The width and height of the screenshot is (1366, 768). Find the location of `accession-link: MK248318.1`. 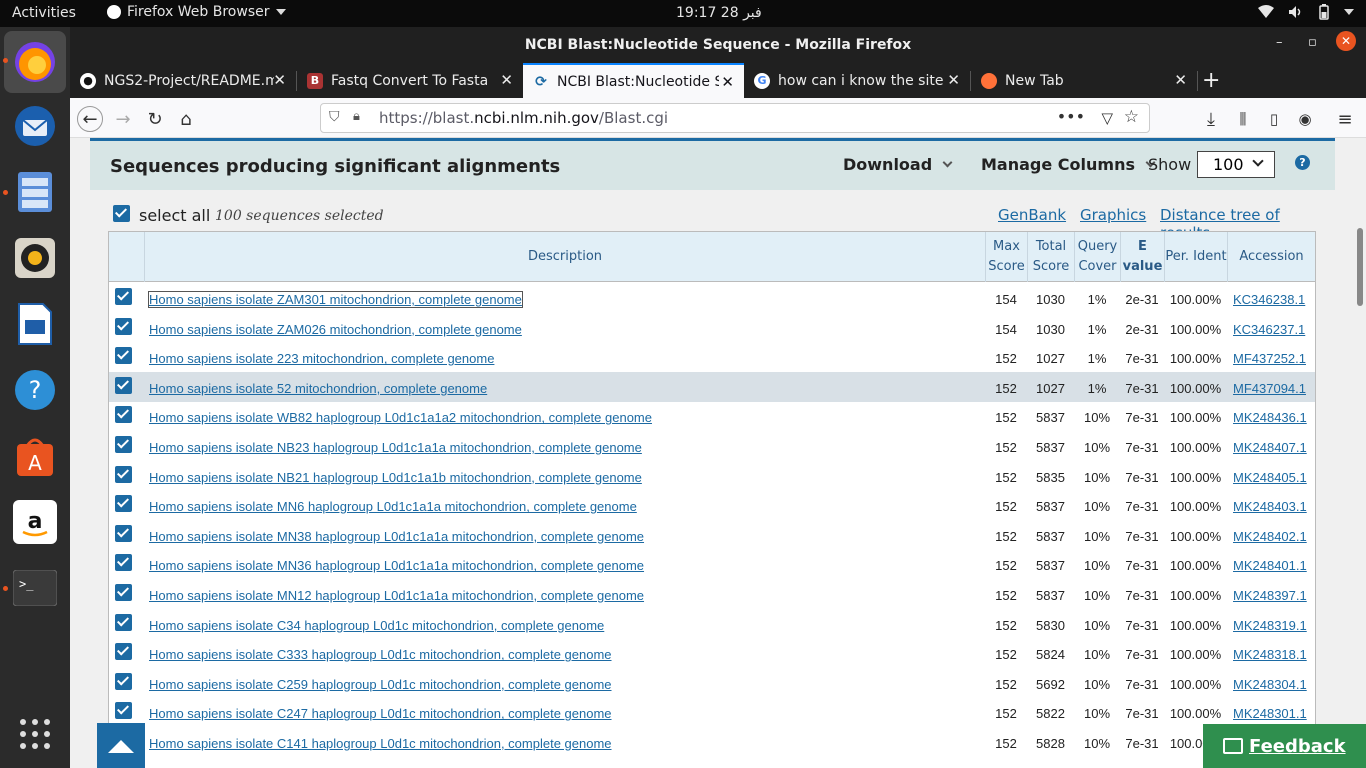

accession-link: MK248318.1 is located at coordinates (1270, 654).